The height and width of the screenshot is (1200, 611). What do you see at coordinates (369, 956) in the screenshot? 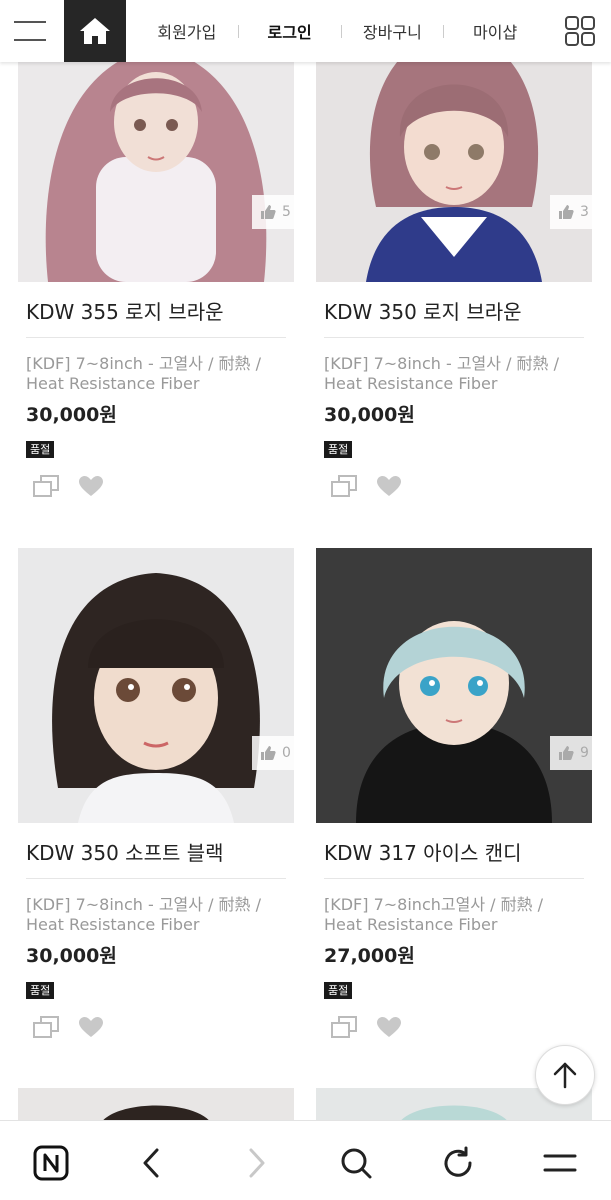
I see `product-price: 27,000원` at bounding box center [369, 956].